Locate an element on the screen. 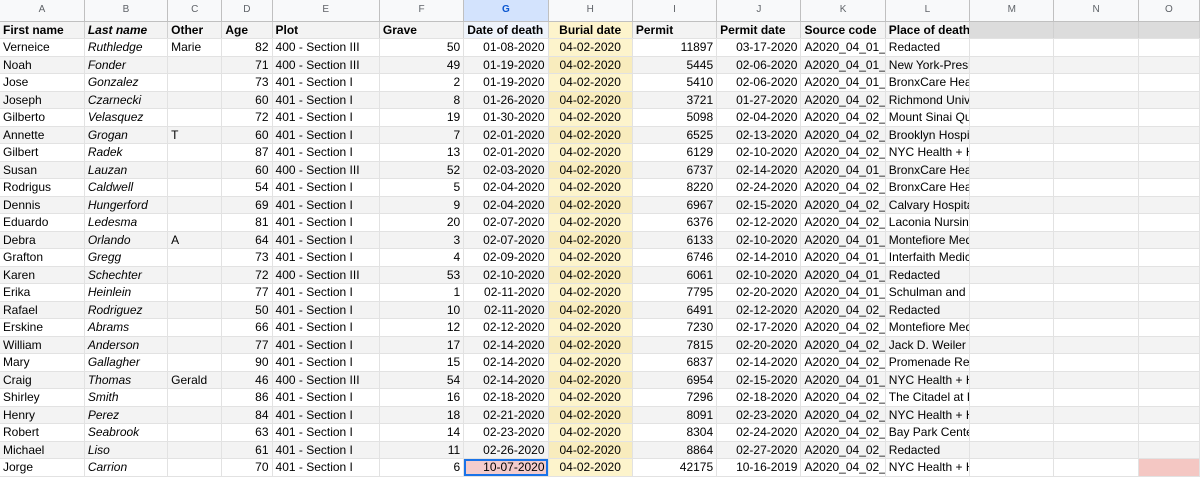 The image size is (1200, 481). cell-date-of-death: 02-23-2020 is located at coordinates (506, 432).